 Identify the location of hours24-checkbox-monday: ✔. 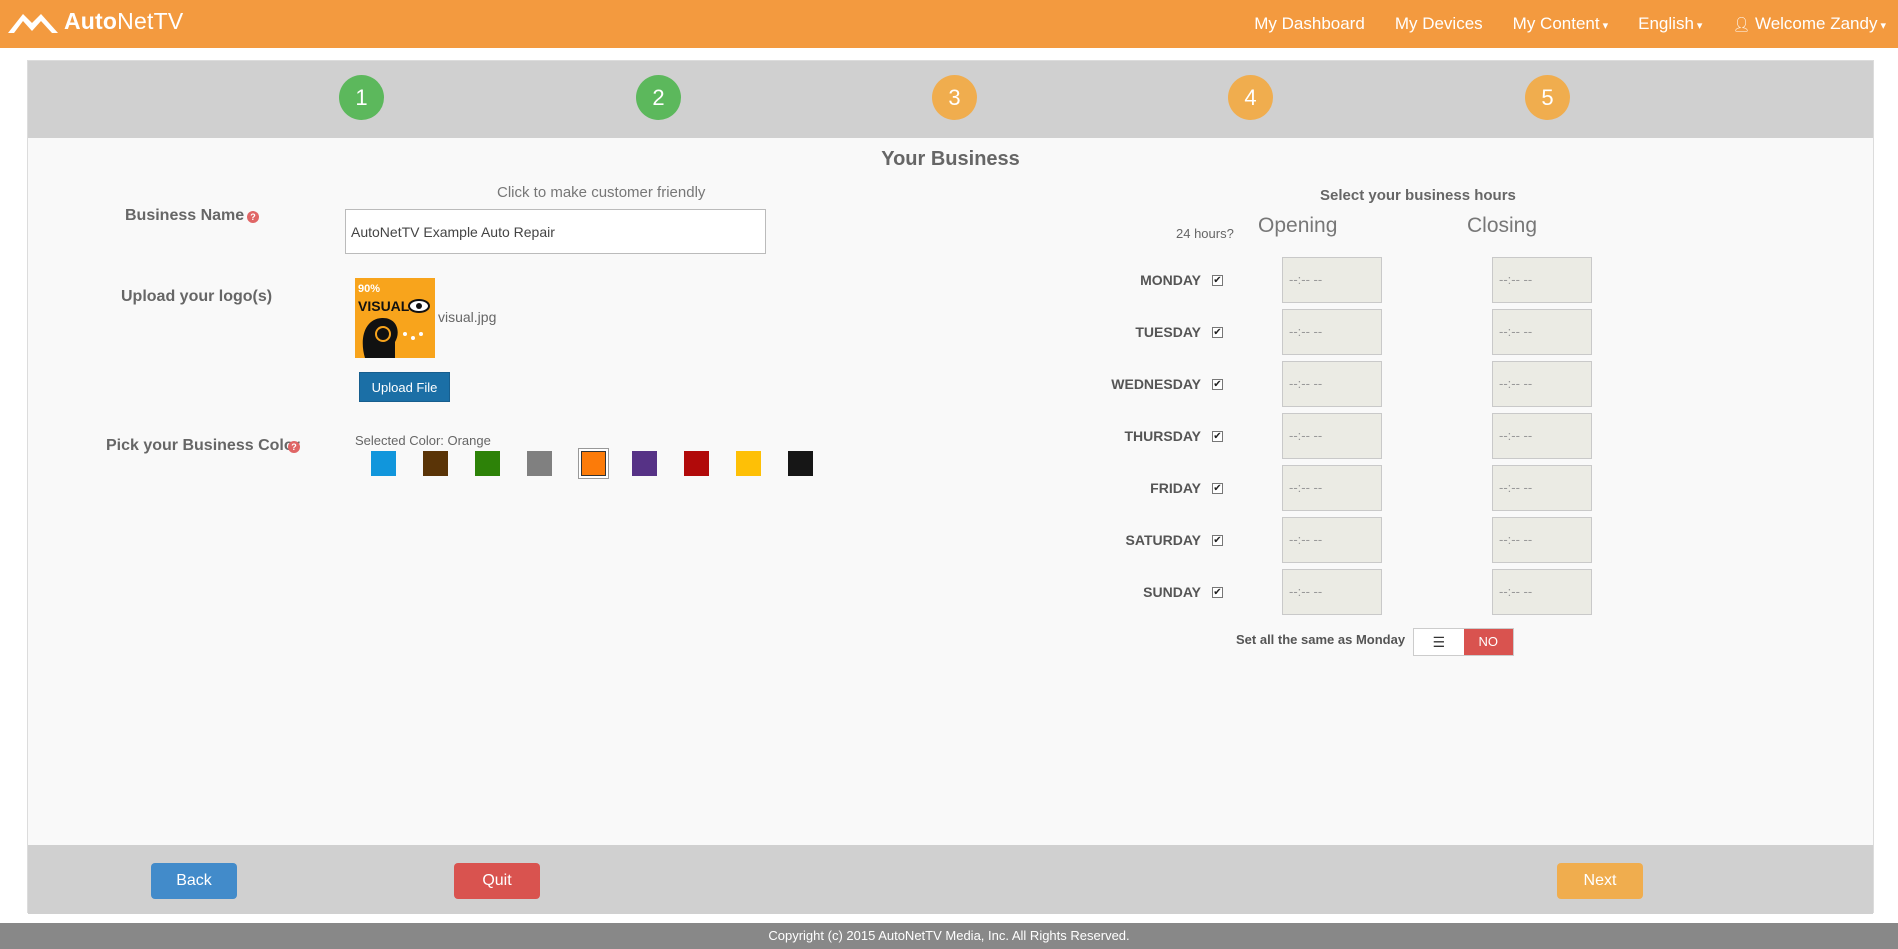
(1217, 280).